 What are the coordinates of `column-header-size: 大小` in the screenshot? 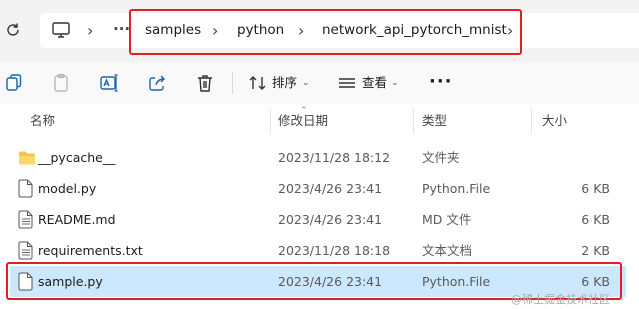 It's located at (554, 121).